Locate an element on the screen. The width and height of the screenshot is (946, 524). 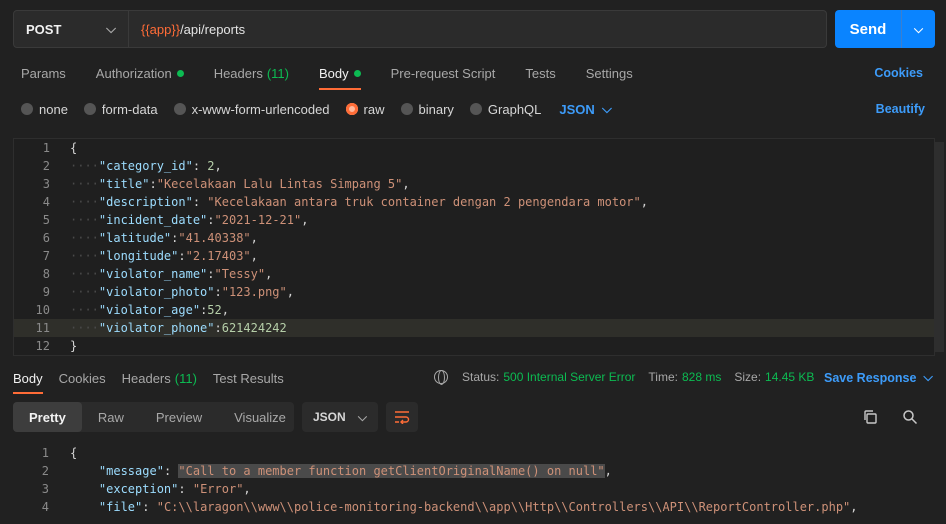
resp-tab-body: Body is located at coordinates (28, 380).